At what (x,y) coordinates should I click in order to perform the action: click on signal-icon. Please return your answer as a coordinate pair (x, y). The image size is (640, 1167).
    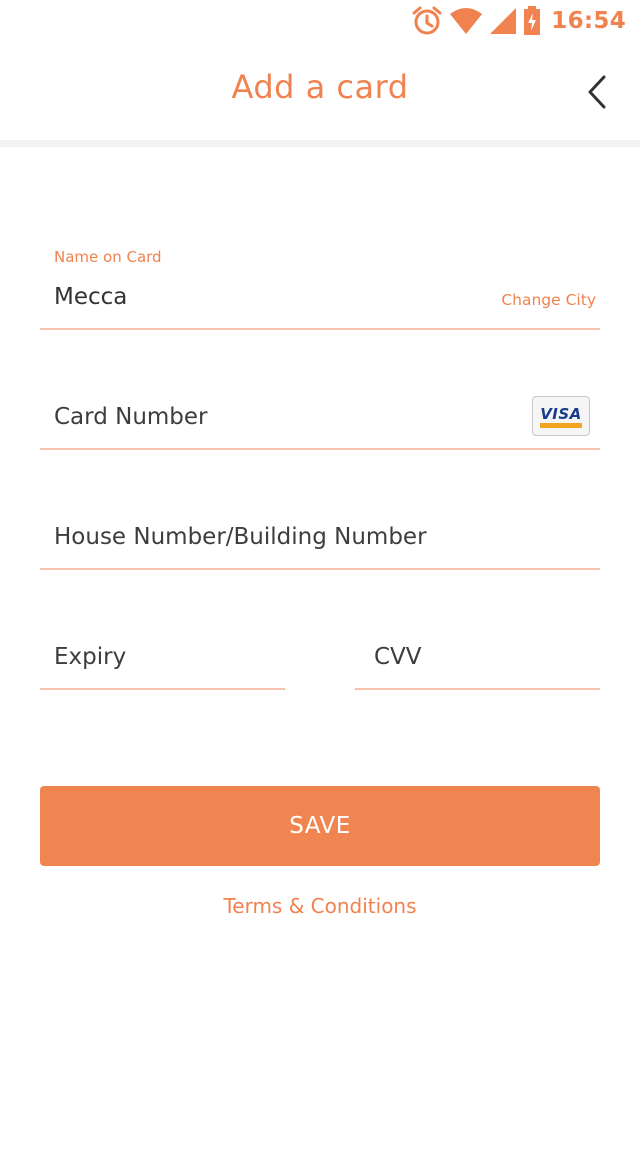
    Looking at the image, I should click on (503, 21).